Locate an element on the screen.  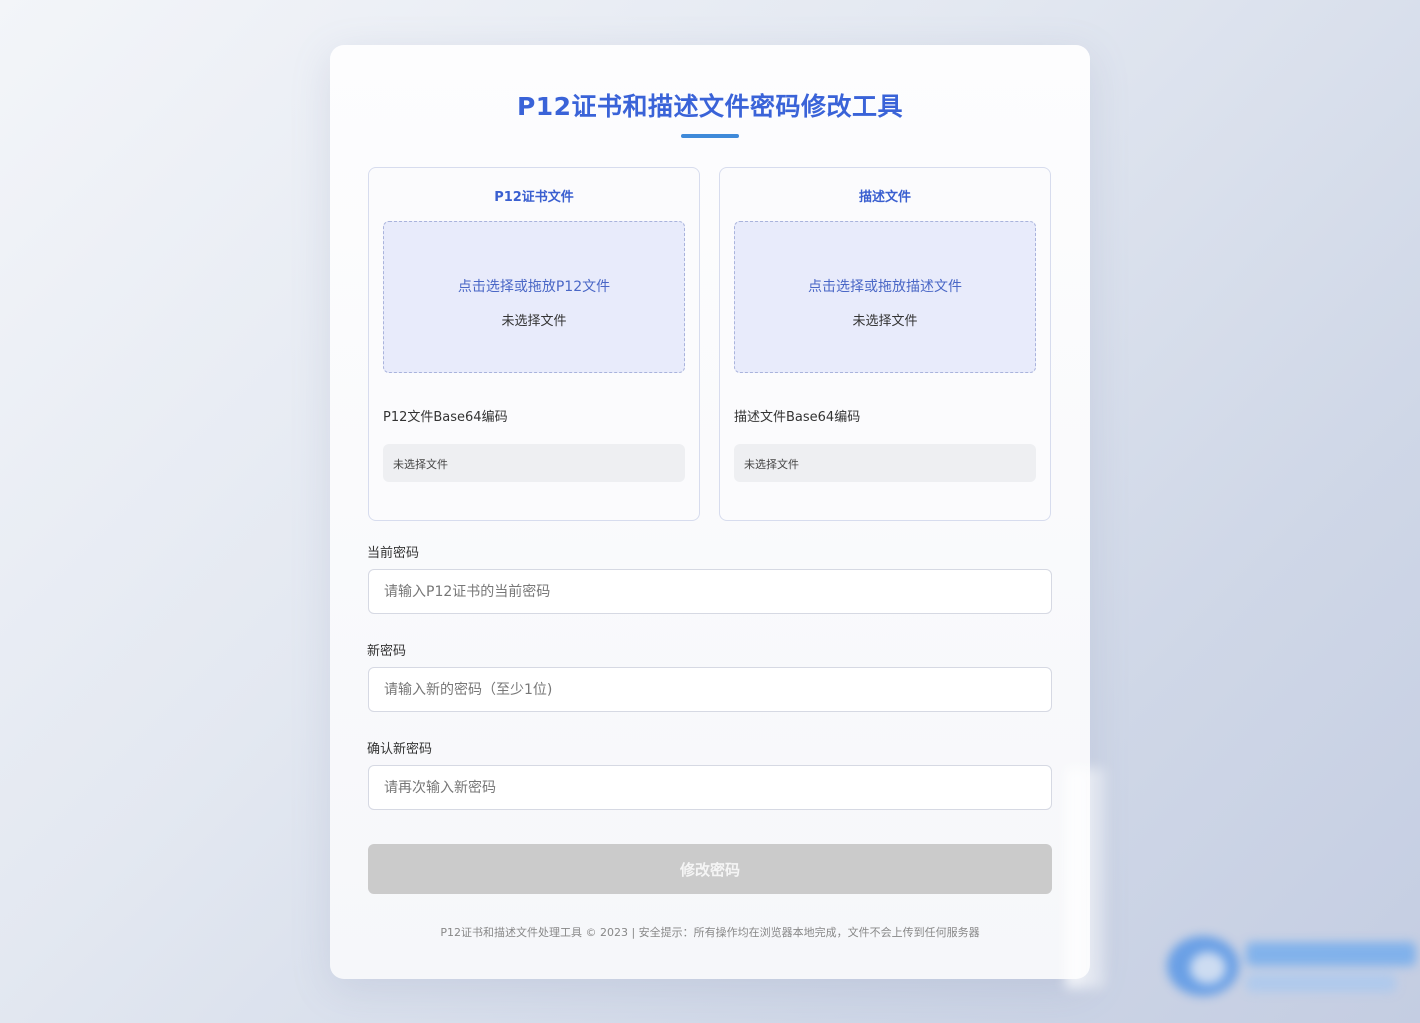
p12-base64-label: P12文件Base64编码 is located at coordinates (445, 417).